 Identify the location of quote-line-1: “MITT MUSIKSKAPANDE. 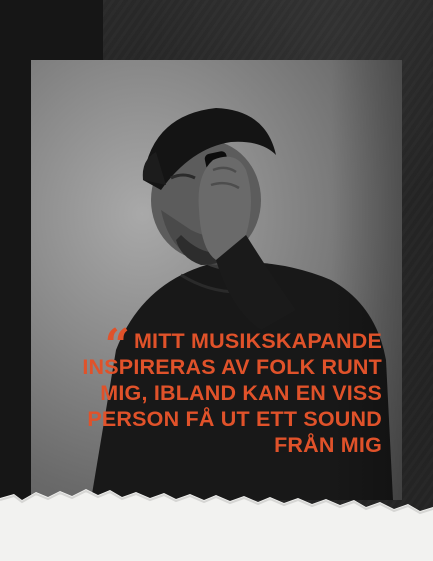
(243, 345).